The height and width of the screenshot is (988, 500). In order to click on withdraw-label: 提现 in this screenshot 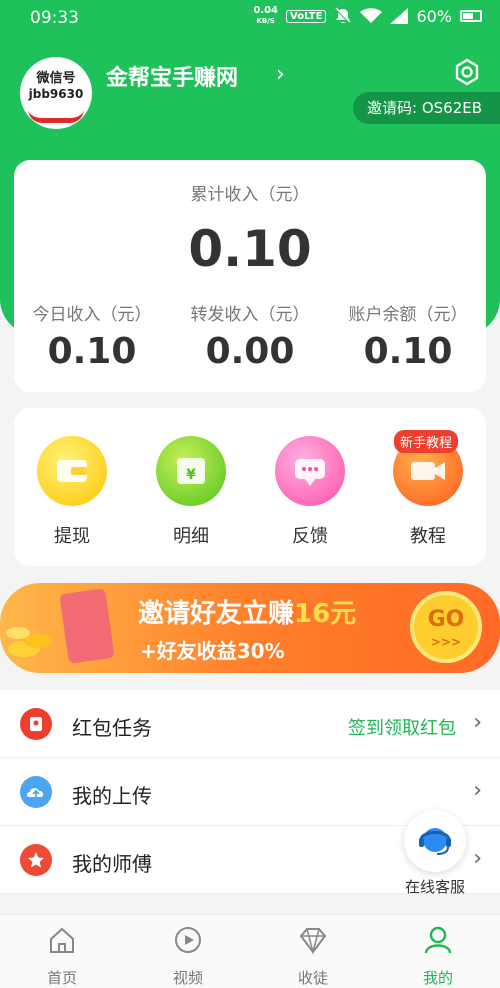, I will do `click(72, 536)`.